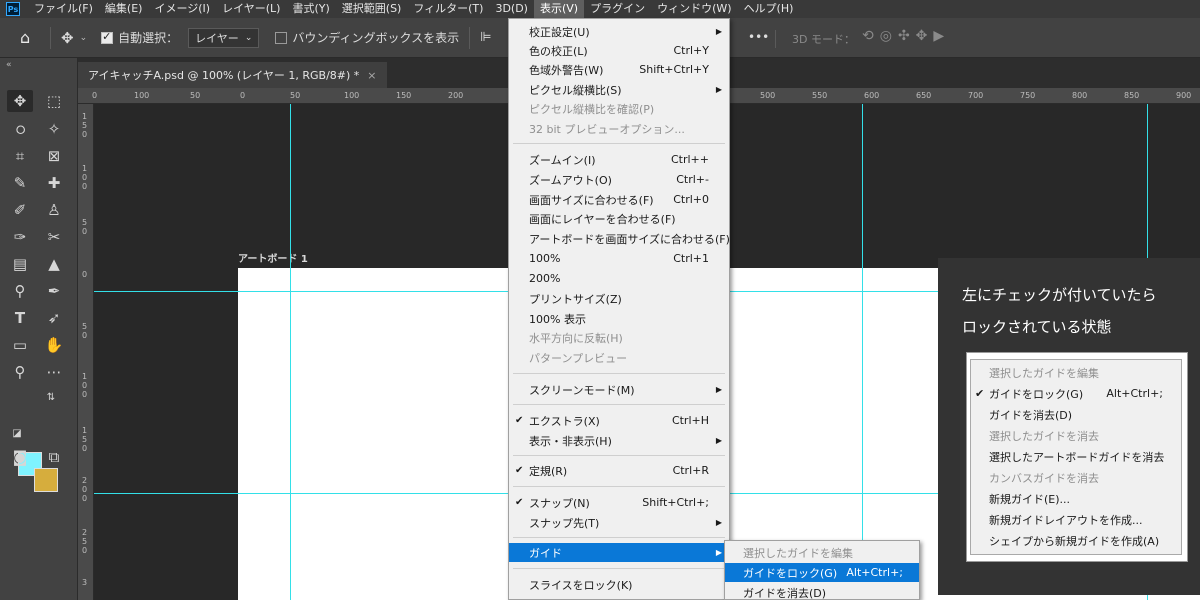 The width and height of the screenshot is (1200, 600). What do you see at coordinates (619, 69) in the screenshot?
I see `menu-item-gamut-warning: 色域外警告(W) Shift+Ctrl+Y` at bounding box center [619, 69].